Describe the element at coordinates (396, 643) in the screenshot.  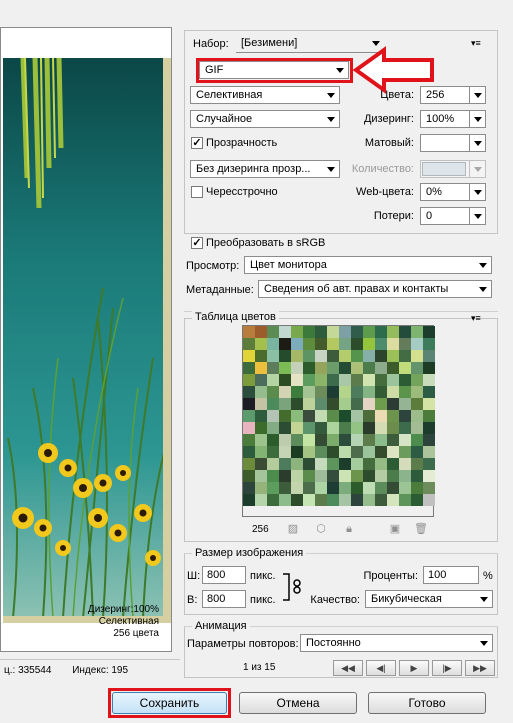
I see `loop-options-dropdown: Постоянно` at that location.